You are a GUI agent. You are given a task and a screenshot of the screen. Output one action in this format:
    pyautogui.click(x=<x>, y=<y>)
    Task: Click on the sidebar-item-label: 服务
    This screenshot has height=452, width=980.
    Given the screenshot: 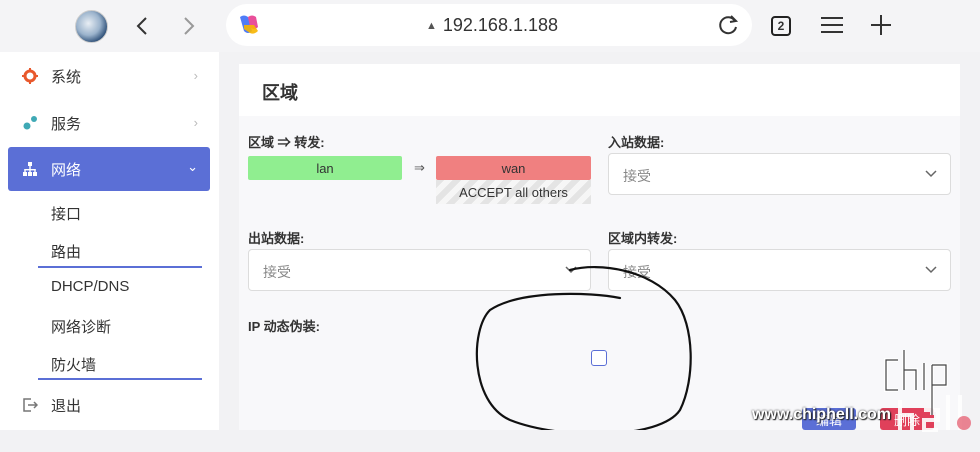 What is the action you would take?
    pyautogui.click(x=66, y=124)
    